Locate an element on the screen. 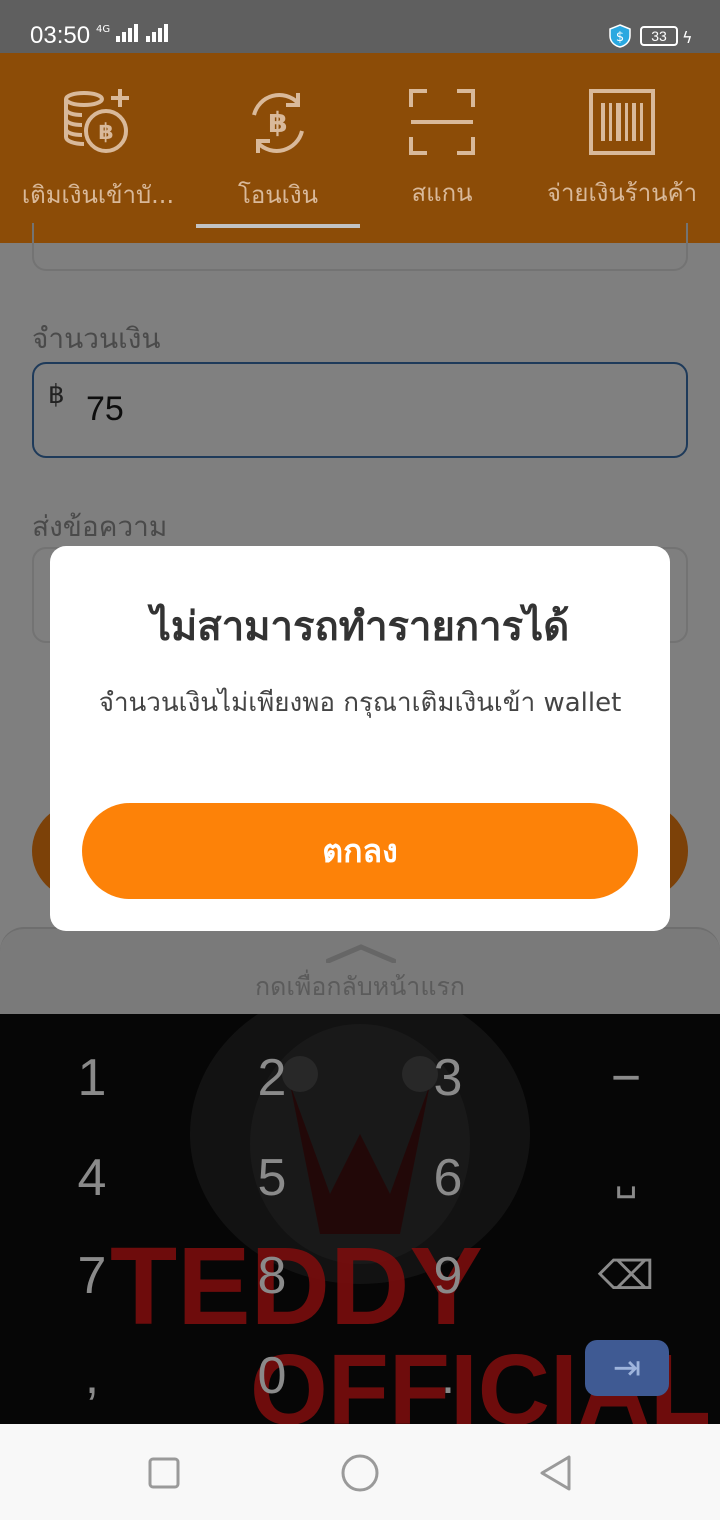  backspace-icon: ⌫ is located at coordinates (626, 1276).